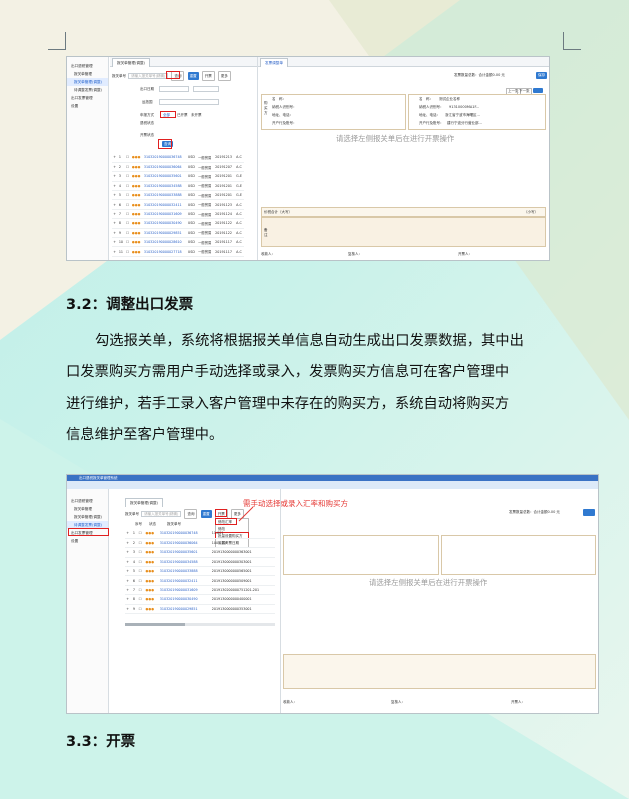 The height and width of the screenshot is (799, 629). What do you see at coordinates (87, 517) in the screenshot?
I see `tree-item: 报关单管理(调整)` at bounding box center [87, 517].